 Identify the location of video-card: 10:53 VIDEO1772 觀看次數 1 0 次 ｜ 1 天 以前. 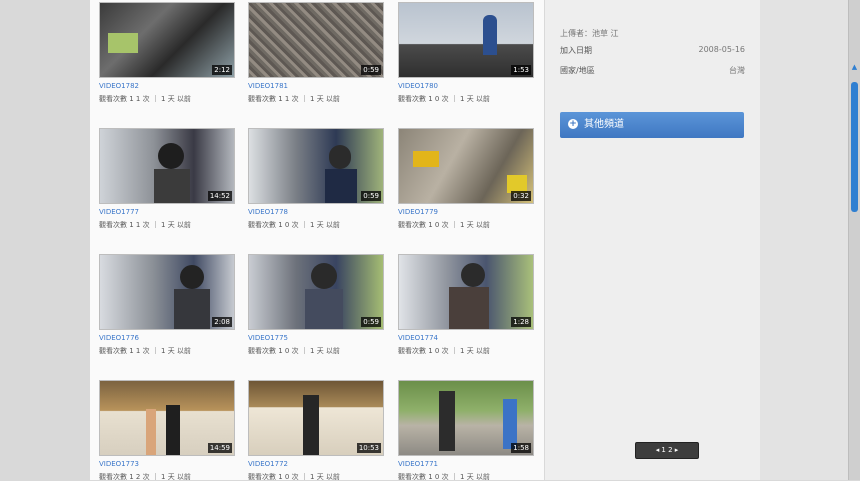
(316, 430).